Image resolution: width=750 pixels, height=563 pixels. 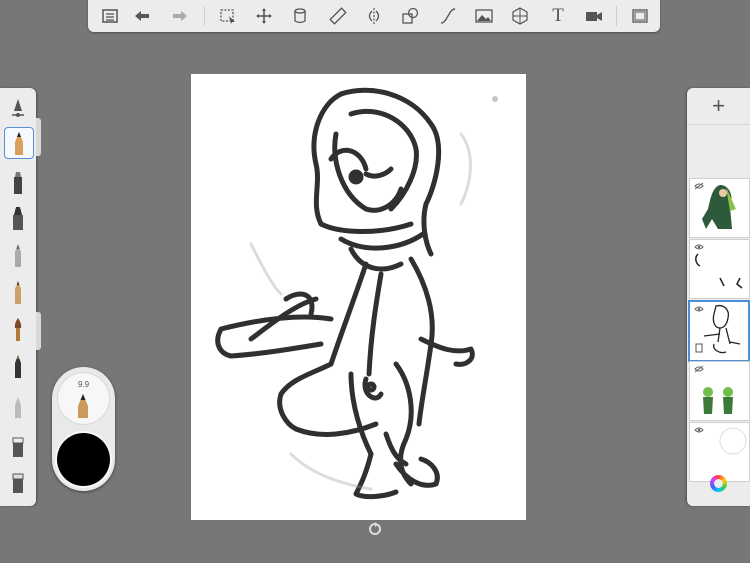 I want to click on ruler-icon, so click(x=338, y=16).